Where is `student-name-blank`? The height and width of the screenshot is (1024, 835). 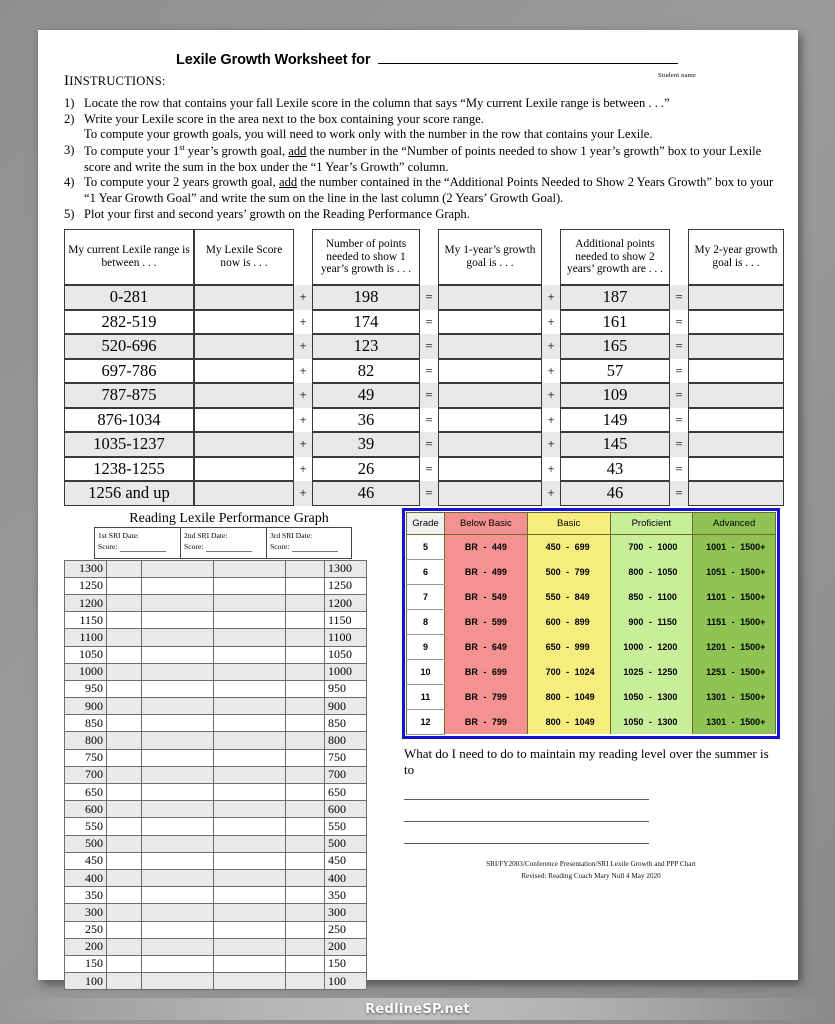
student-name-blank is located at coordinates (528, 58).